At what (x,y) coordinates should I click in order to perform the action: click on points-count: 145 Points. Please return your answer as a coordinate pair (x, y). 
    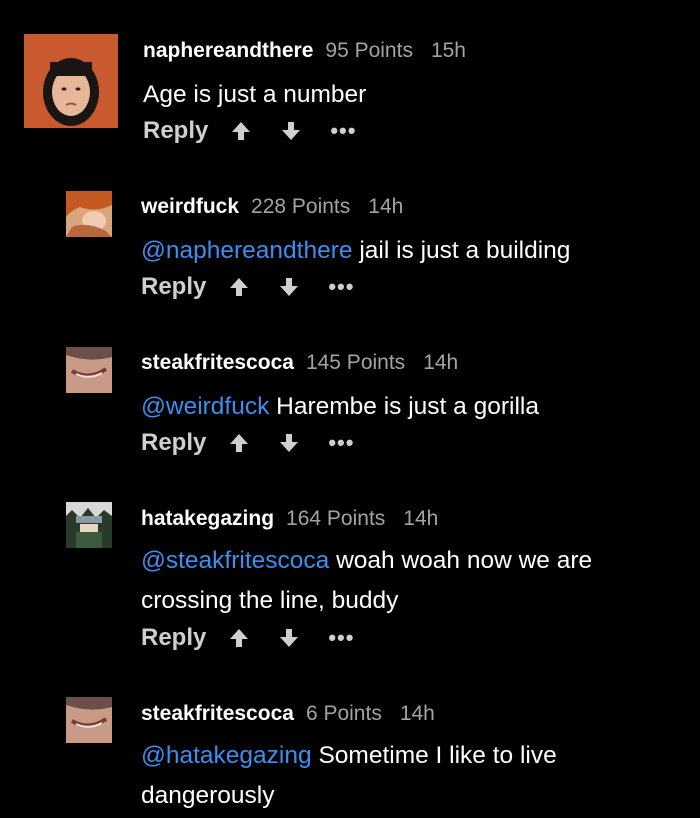
    Looking at the image, I should click on (355, 362).